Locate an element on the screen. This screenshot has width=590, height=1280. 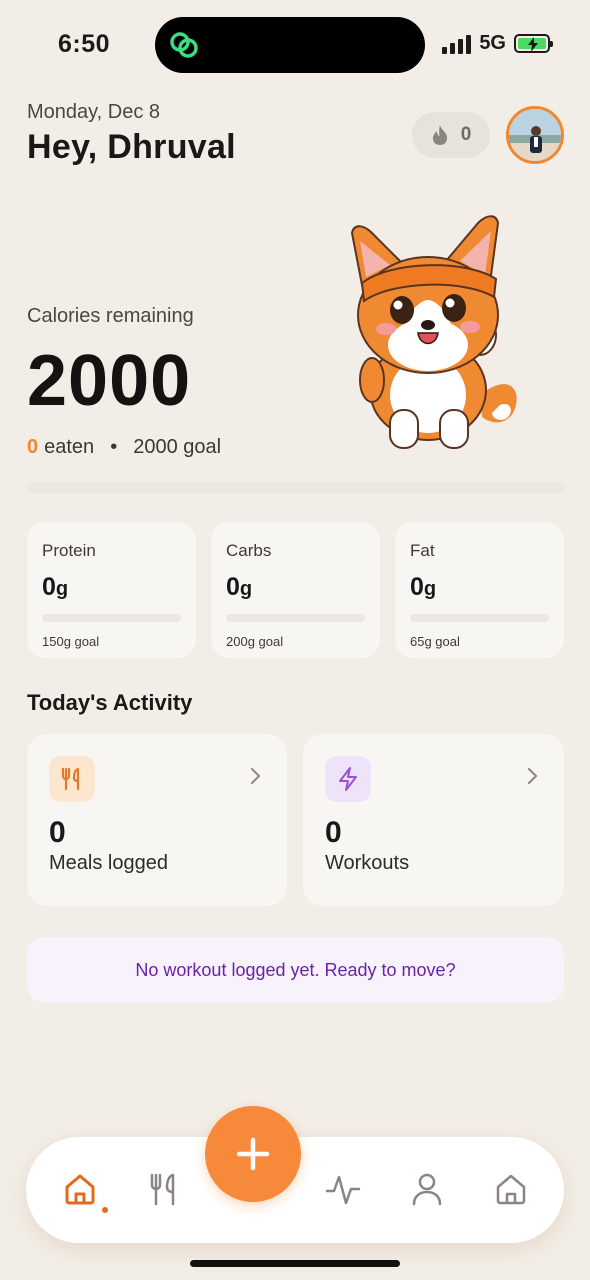
network-type: 5G is located at coordinates (492, 43).